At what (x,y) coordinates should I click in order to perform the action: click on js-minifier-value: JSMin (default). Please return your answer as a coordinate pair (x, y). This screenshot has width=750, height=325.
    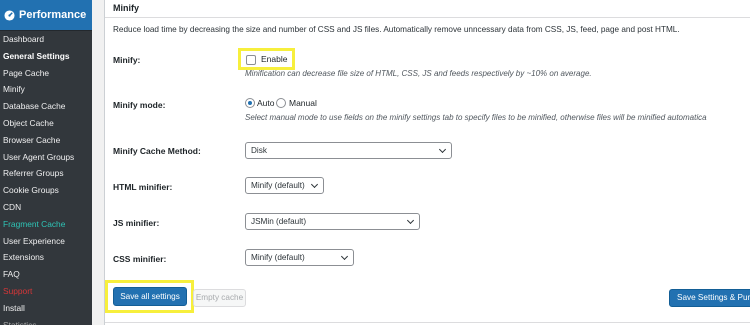
    Looking at the image, I should click on (279, 221).